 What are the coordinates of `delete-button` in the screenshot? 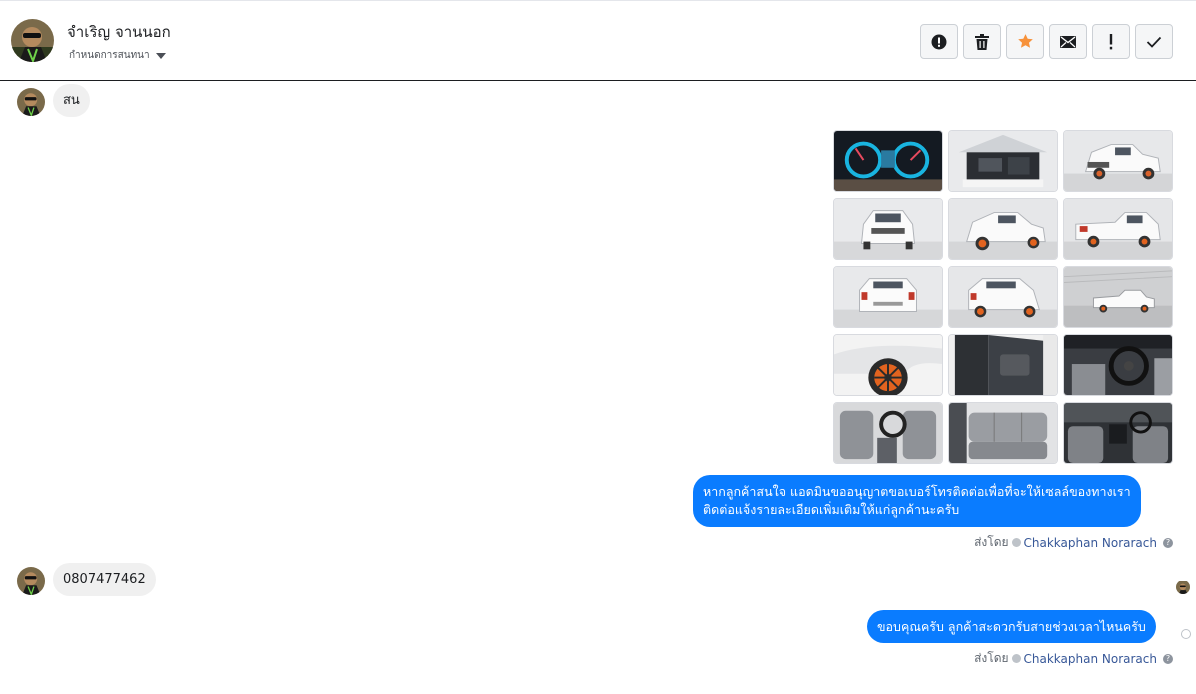 It's located at (982, 41).